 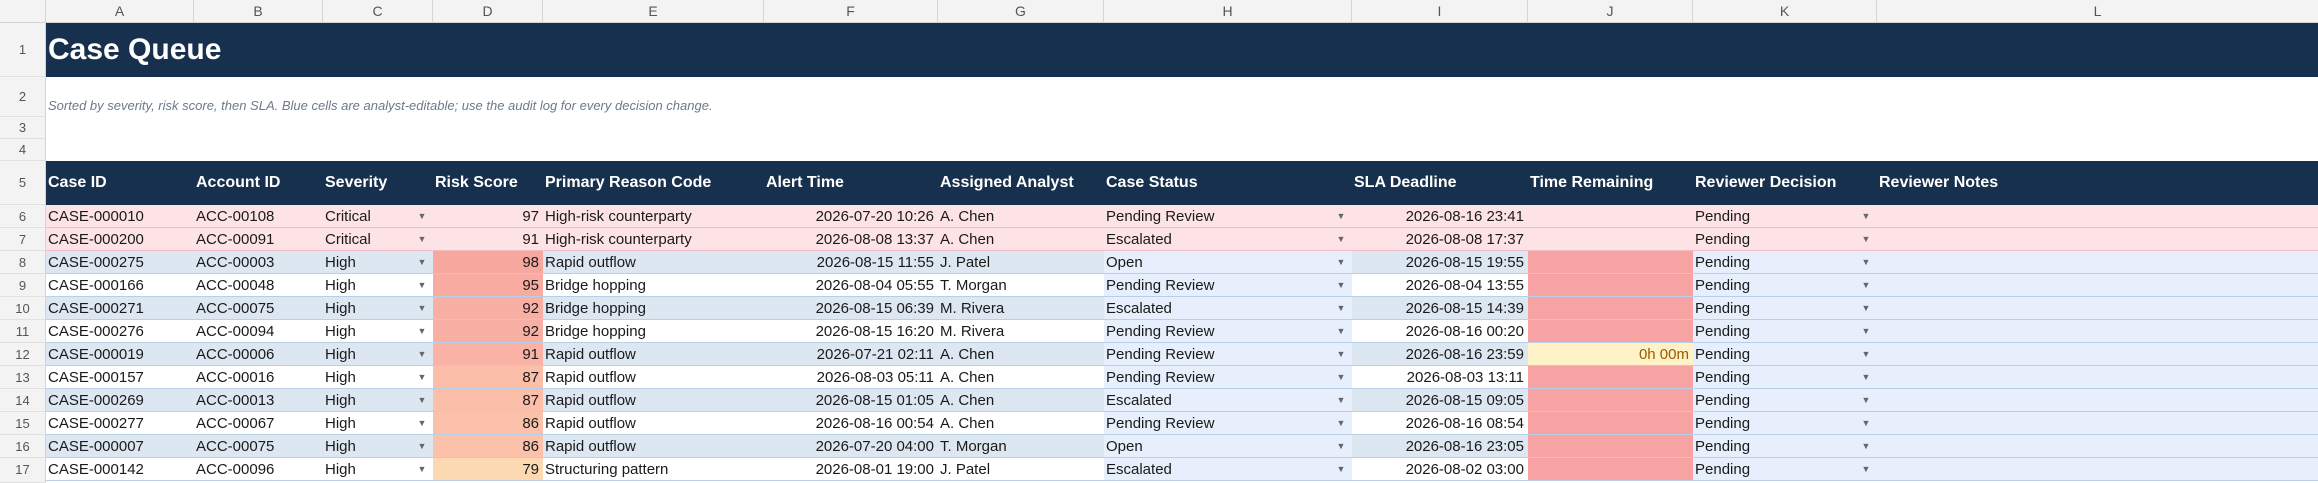 I want to click on case-id-cell: CASE-000277, so click(x=120, y=423).